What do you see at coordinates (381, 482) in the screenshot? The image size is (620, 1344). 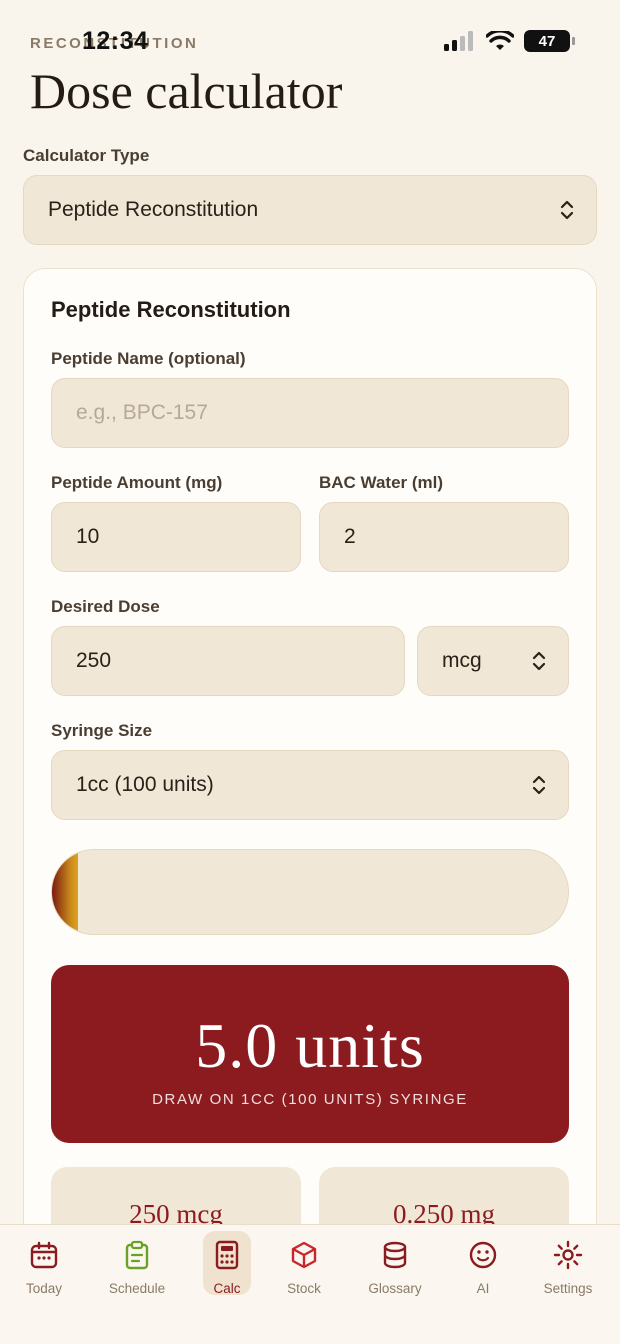 I see `bac-water-label: BAC Water (ml)` at bounding box center [381, 482].